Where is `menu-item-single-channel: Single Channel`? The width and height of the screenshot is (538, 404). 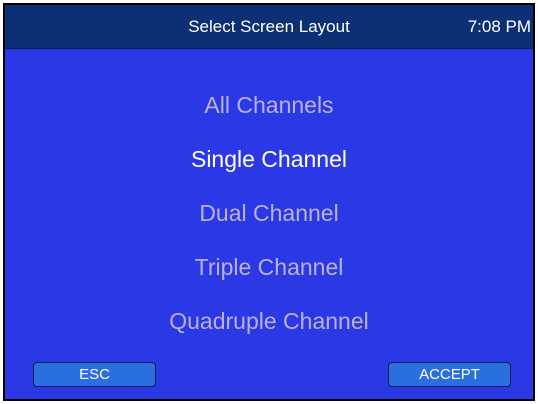
menu-item-single-channel: Single Channel is located at coordinates (269, 159).